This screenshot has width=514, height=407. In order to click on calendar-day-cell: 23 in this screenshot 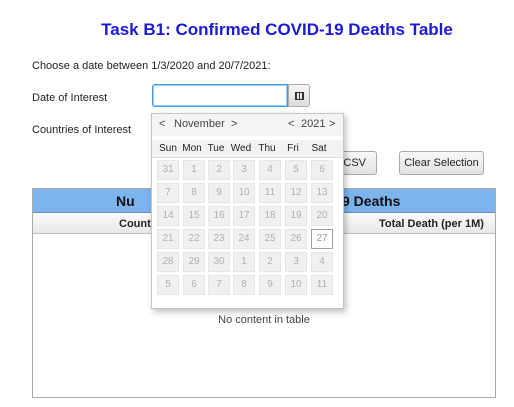, I will do `click(219, 239)`.